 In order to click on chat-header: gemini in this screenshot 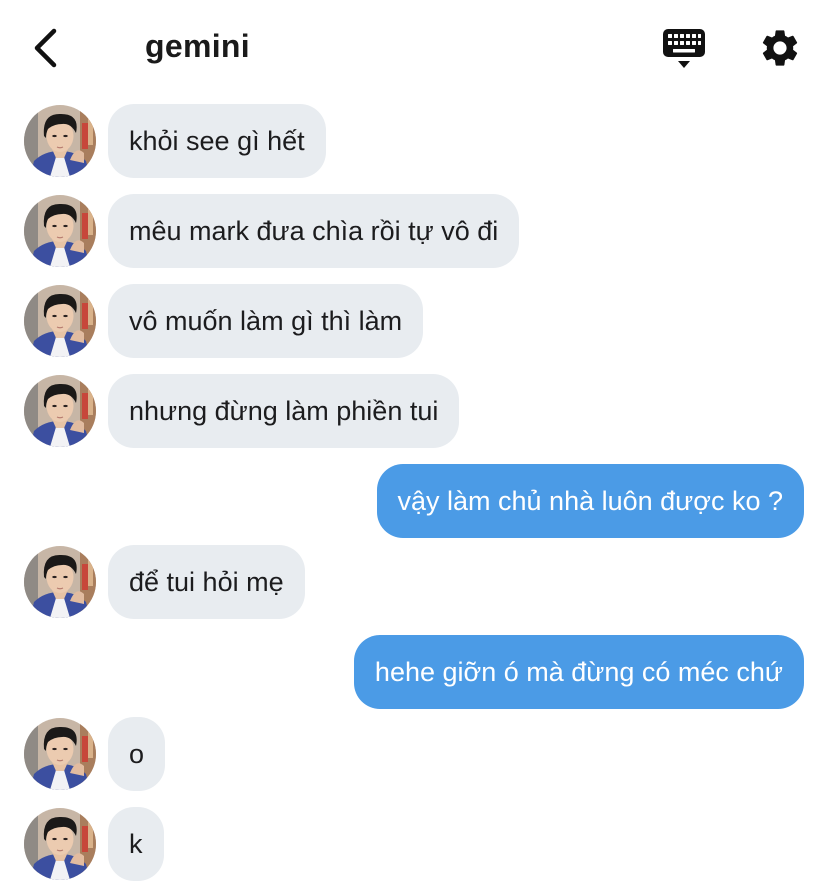, I will do `click(414, 48)`.